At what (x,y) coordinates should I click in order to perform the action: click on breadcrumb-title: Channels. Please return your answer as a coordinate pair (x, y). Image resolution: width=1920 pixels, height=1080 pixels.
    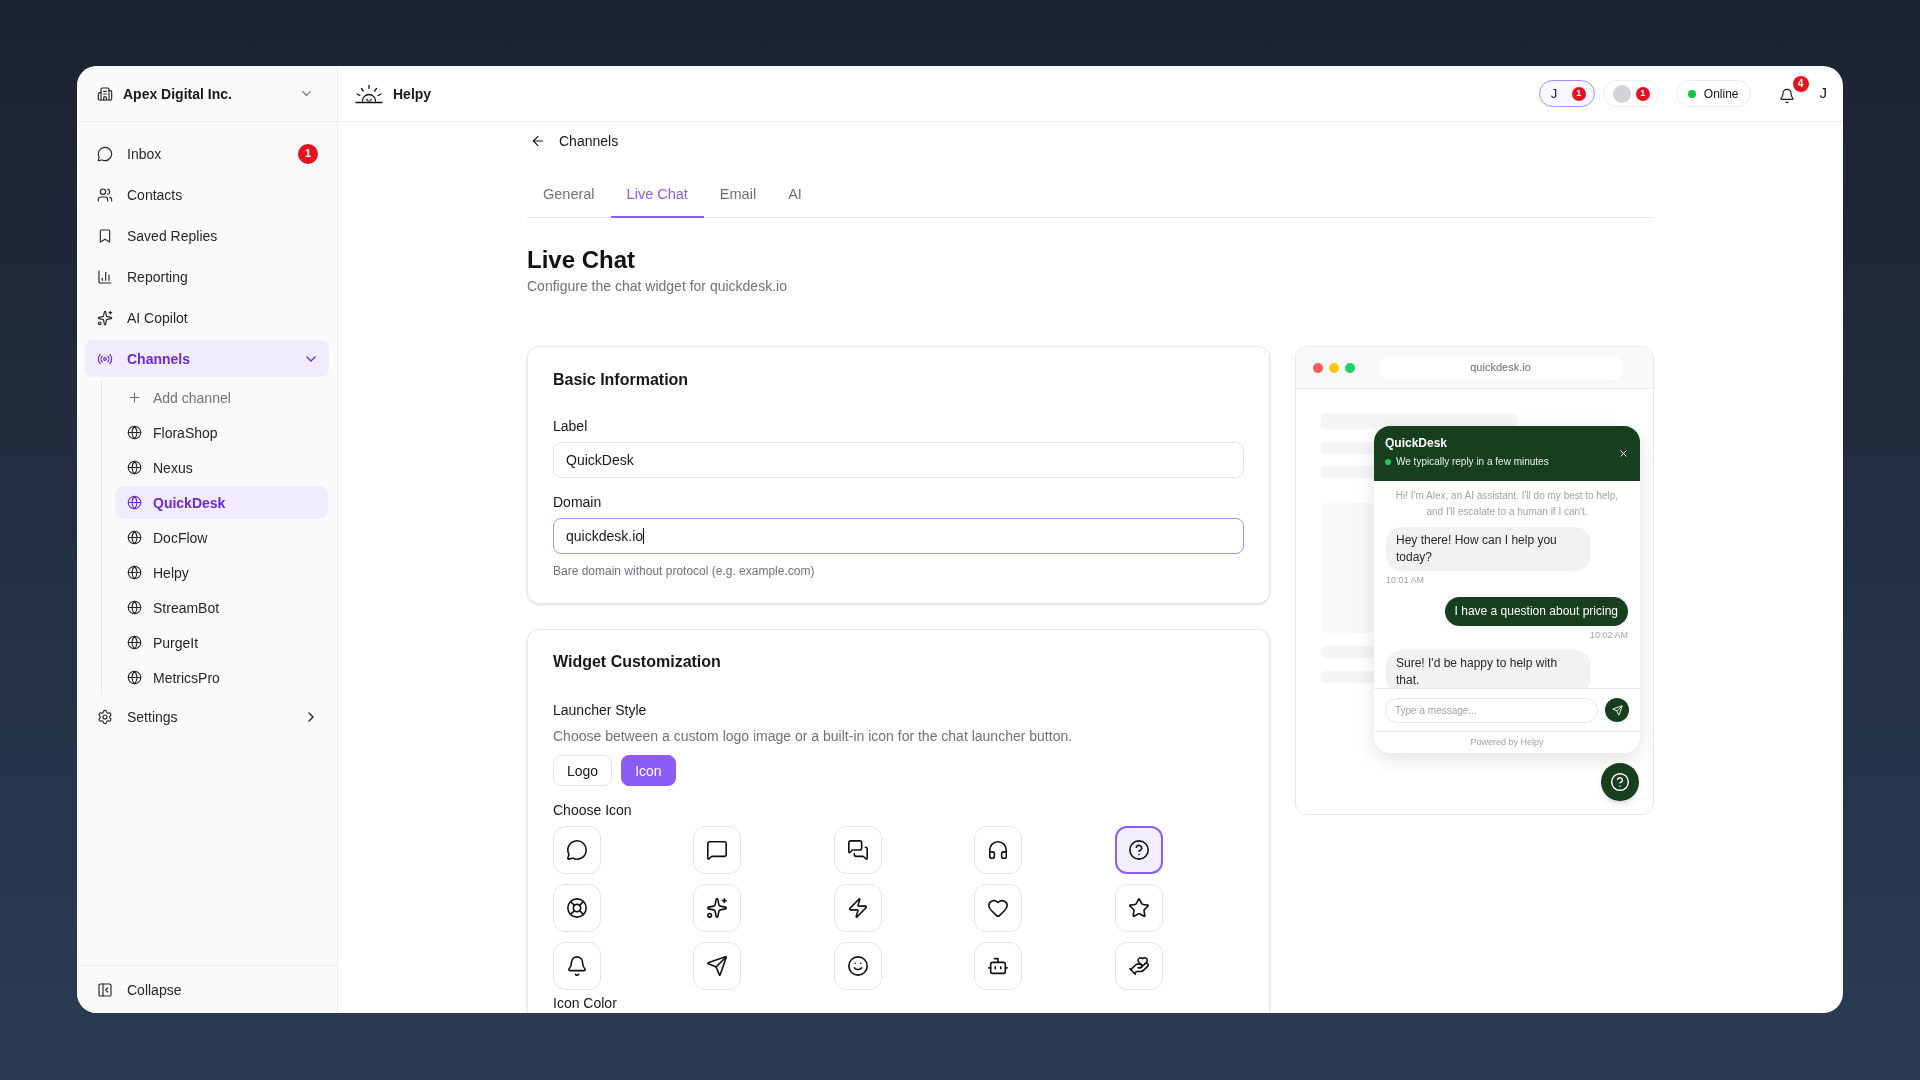
    Looking at the image, I should click on (589, 141).